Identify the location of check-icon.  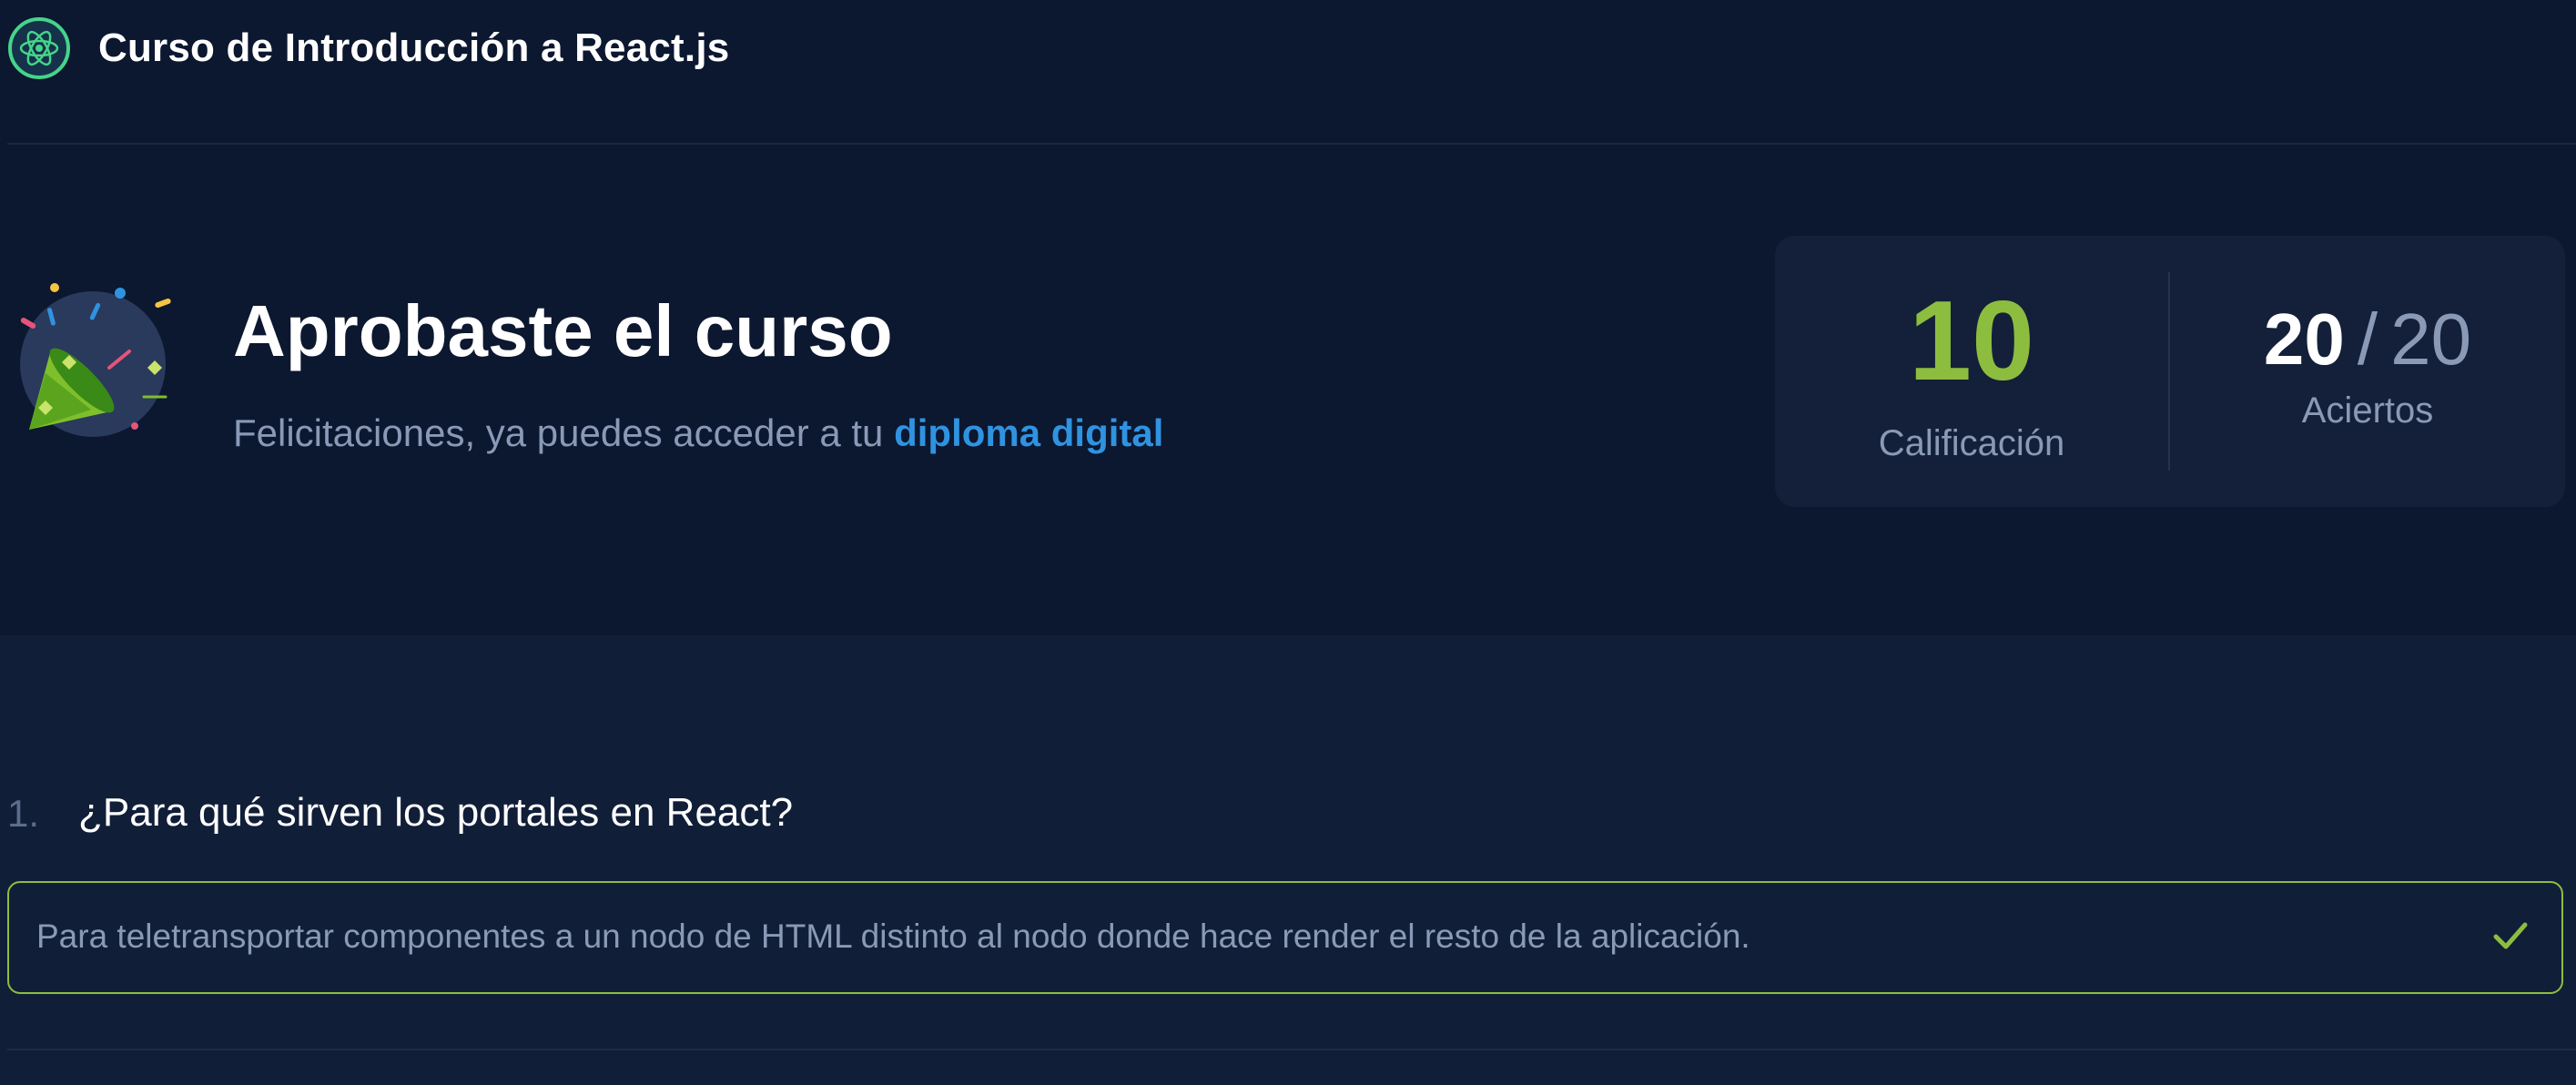
(2510, 935).